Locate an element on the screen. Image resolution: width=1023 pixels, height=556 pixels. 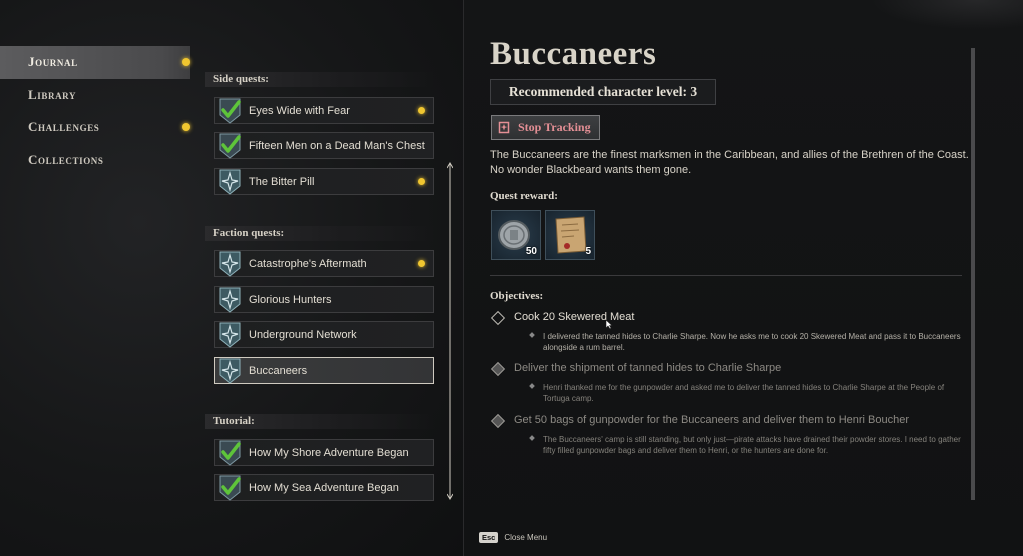
quest-label: Glorious Hunters is located at coordinates (290, 299).